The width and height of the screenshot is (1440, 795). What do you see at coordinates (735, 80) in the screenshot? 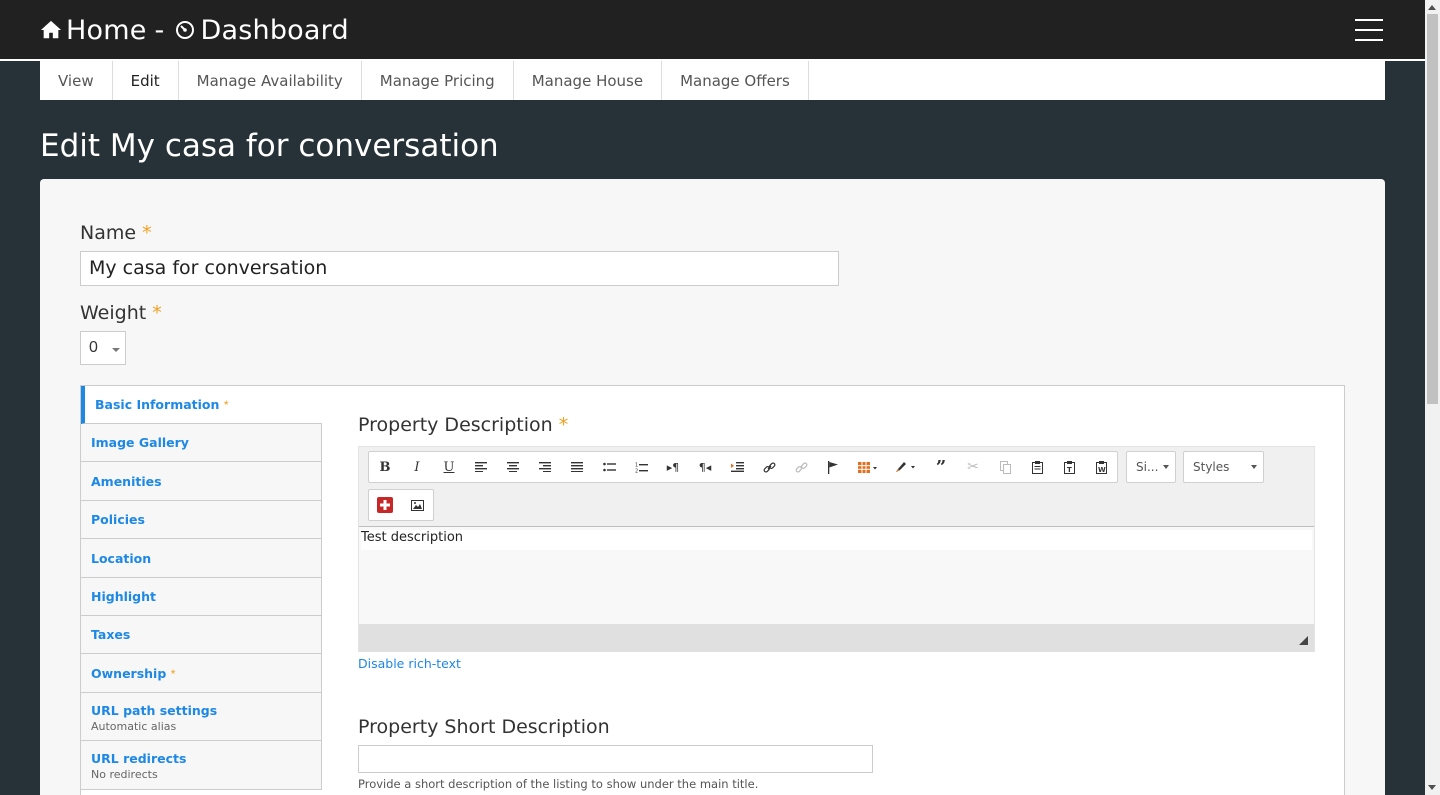
I see `tab-manage-offers: Manage Offers` at bounding box center [735, 80].